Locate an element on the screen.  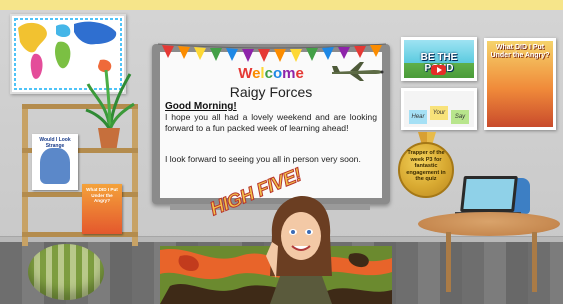
welcome-letter-0: W is located at coordinates (245, 73).